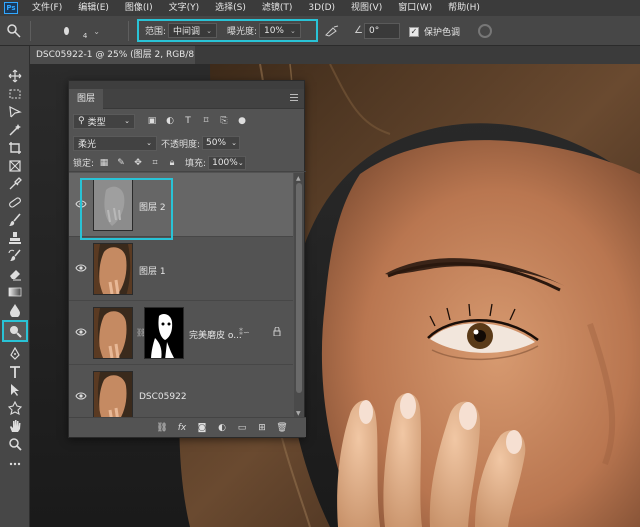 The image size is (640, 527). What do you see at coordinates (366, 8) in the screenshot?
I see `menu-view: 视图(V)` at bounding box center [366, 8].